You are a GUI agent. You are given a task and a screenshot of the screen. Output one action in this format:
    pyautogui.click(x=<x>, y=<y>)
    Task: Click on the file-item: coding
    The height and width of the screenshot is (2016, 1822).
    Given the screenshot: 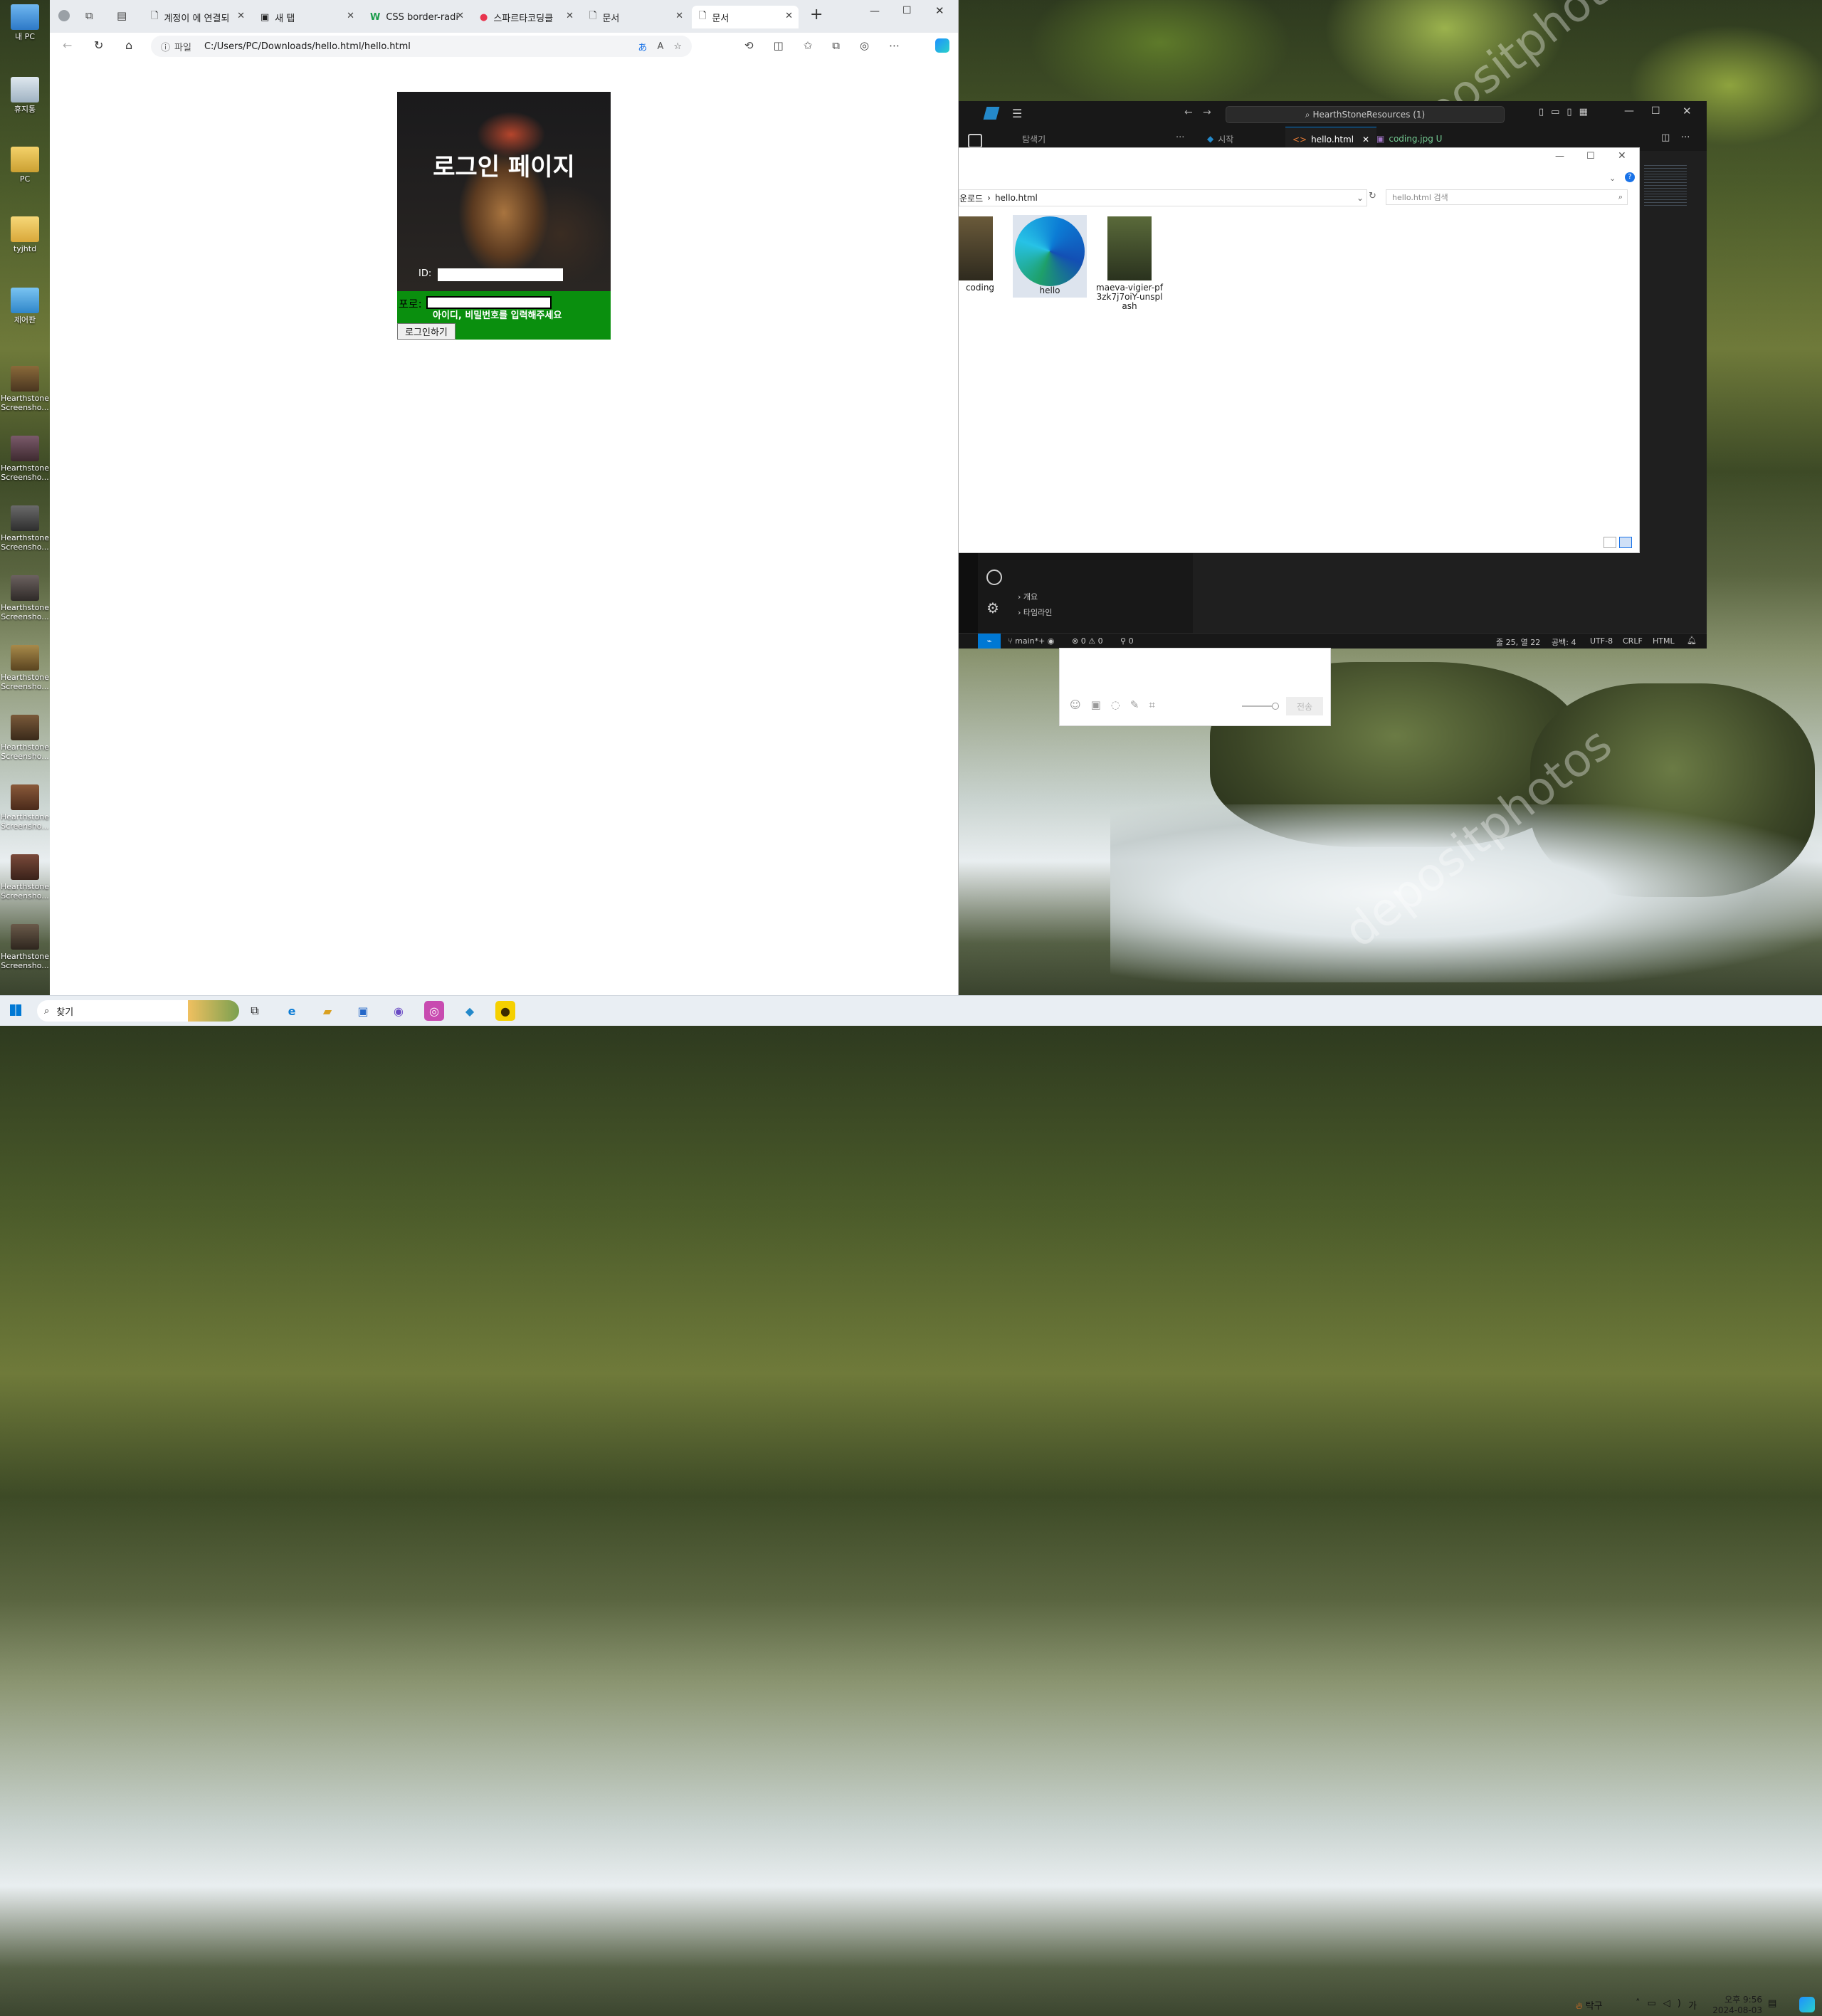 What is the action you would take?
    pyautogui.click(x=980, y=254)
    